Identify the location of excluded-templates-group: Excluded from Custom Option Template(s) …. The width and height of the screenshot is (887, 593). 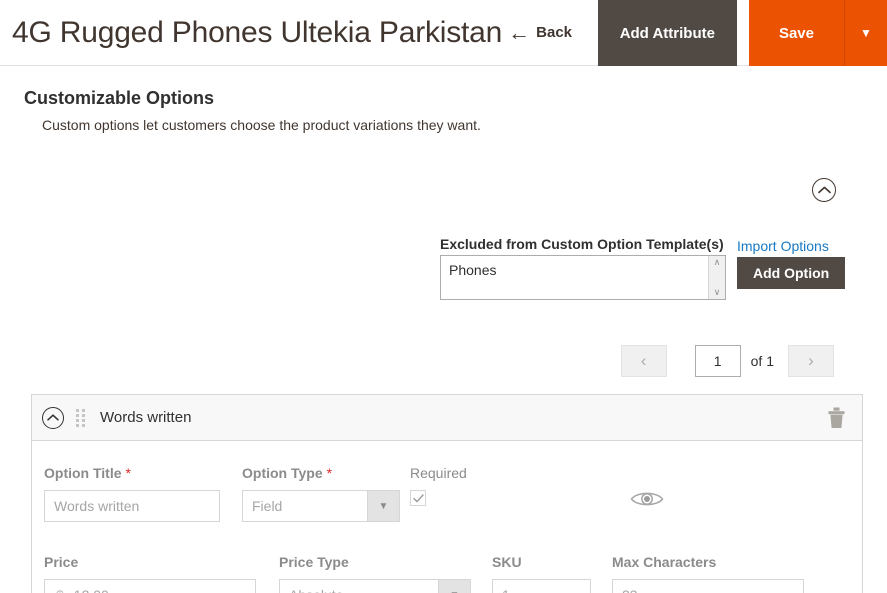
(583, 268).